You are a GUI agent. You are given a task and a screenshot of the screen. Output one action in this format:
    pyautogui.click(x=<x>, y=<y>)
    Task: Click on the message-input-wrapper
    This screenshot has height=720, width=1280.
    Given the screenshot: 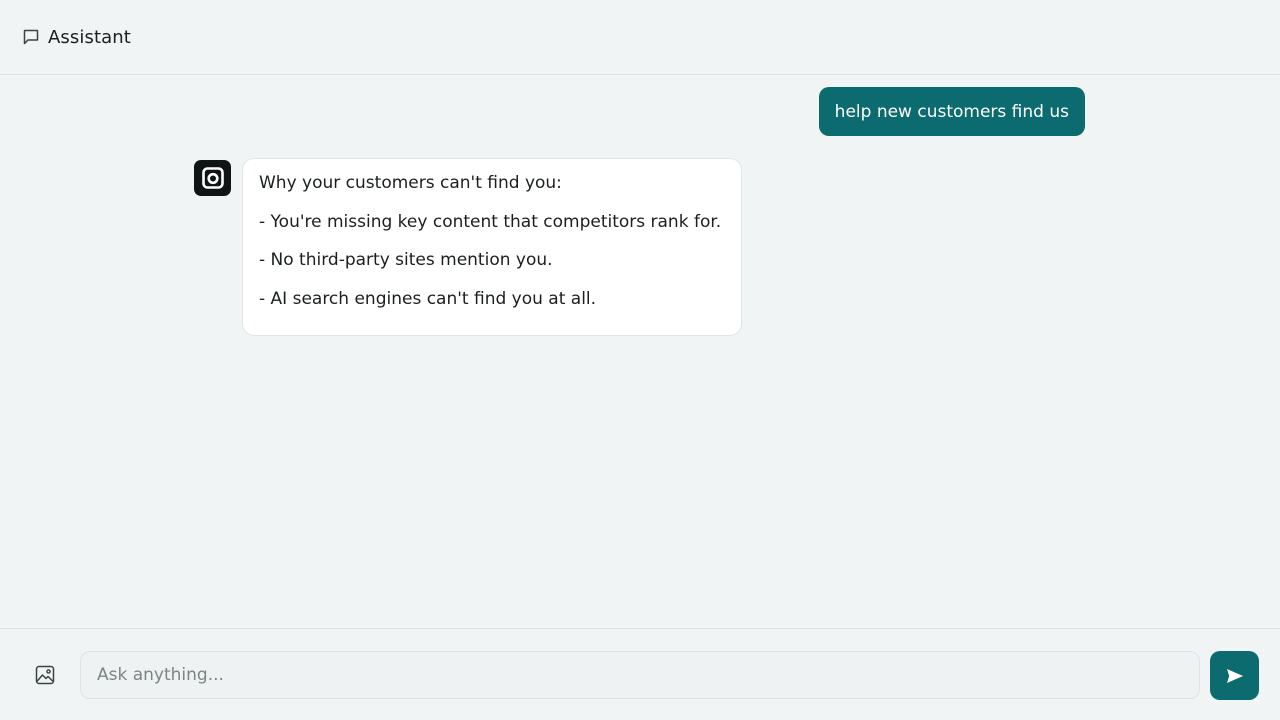 What is the action you would take?
    pyautogui.click(x=640, y=675)
    